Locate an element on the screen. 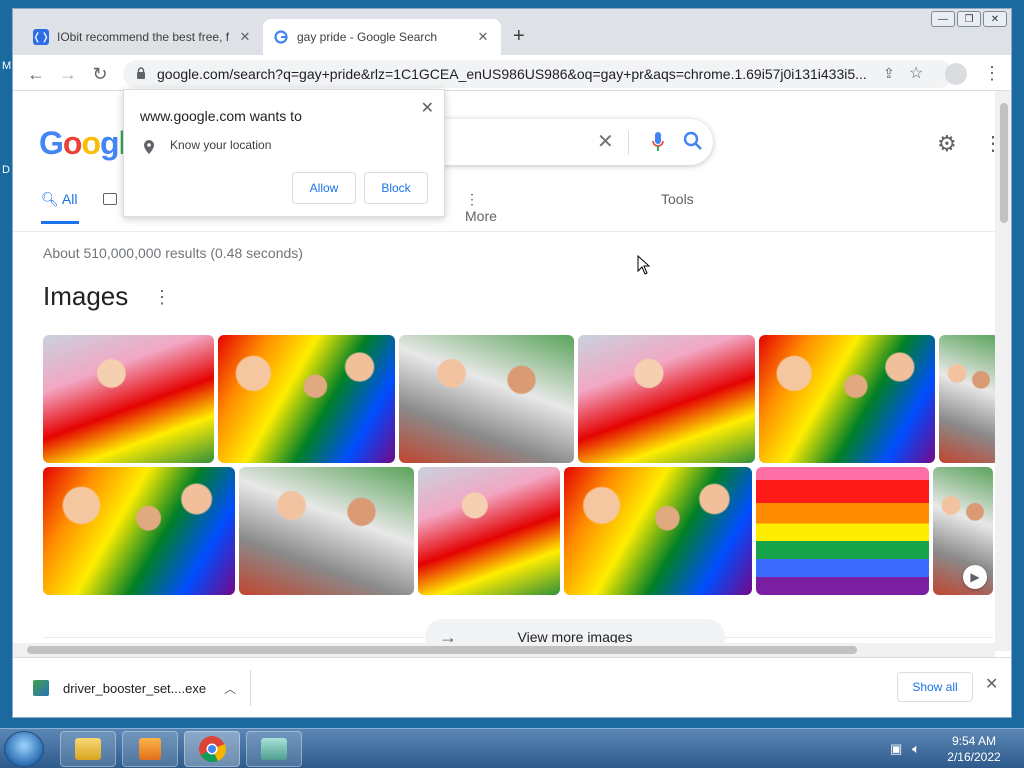 The height and width of the screenshot is (768, 1024). search-icon: 🔍︎ is located at coordinates (50, 199).